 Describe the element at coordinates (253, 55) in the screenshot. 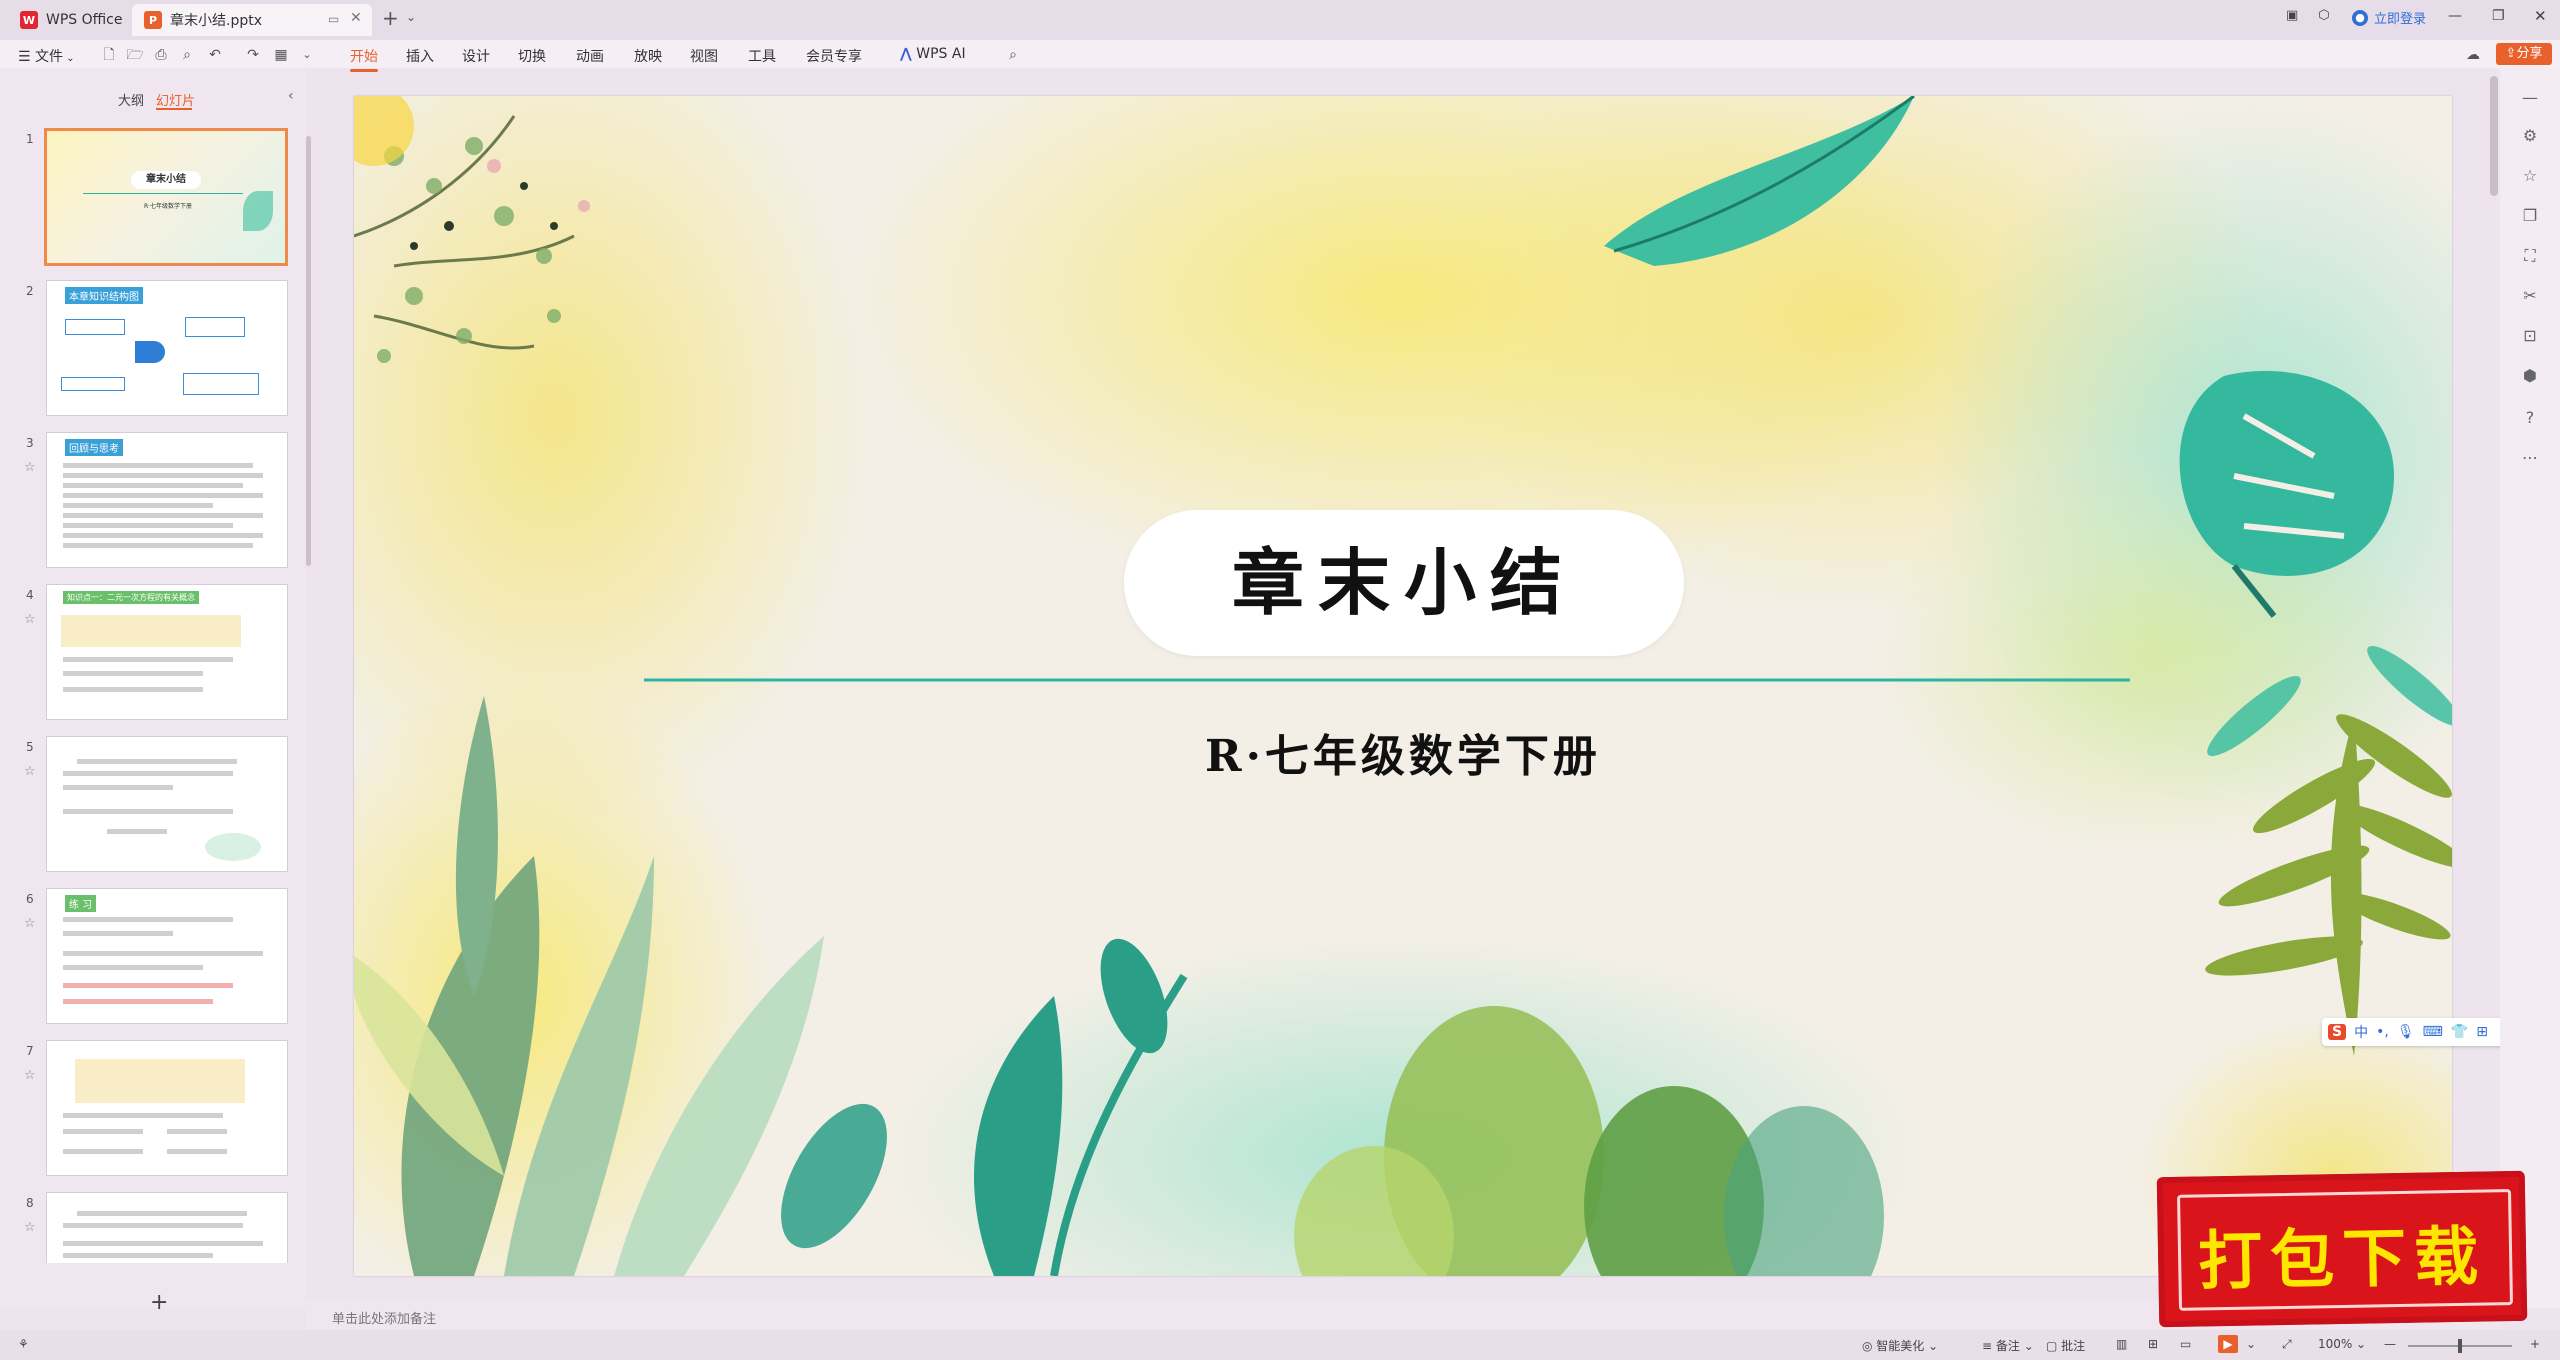

I see `redo-icon: ↷` at that location.